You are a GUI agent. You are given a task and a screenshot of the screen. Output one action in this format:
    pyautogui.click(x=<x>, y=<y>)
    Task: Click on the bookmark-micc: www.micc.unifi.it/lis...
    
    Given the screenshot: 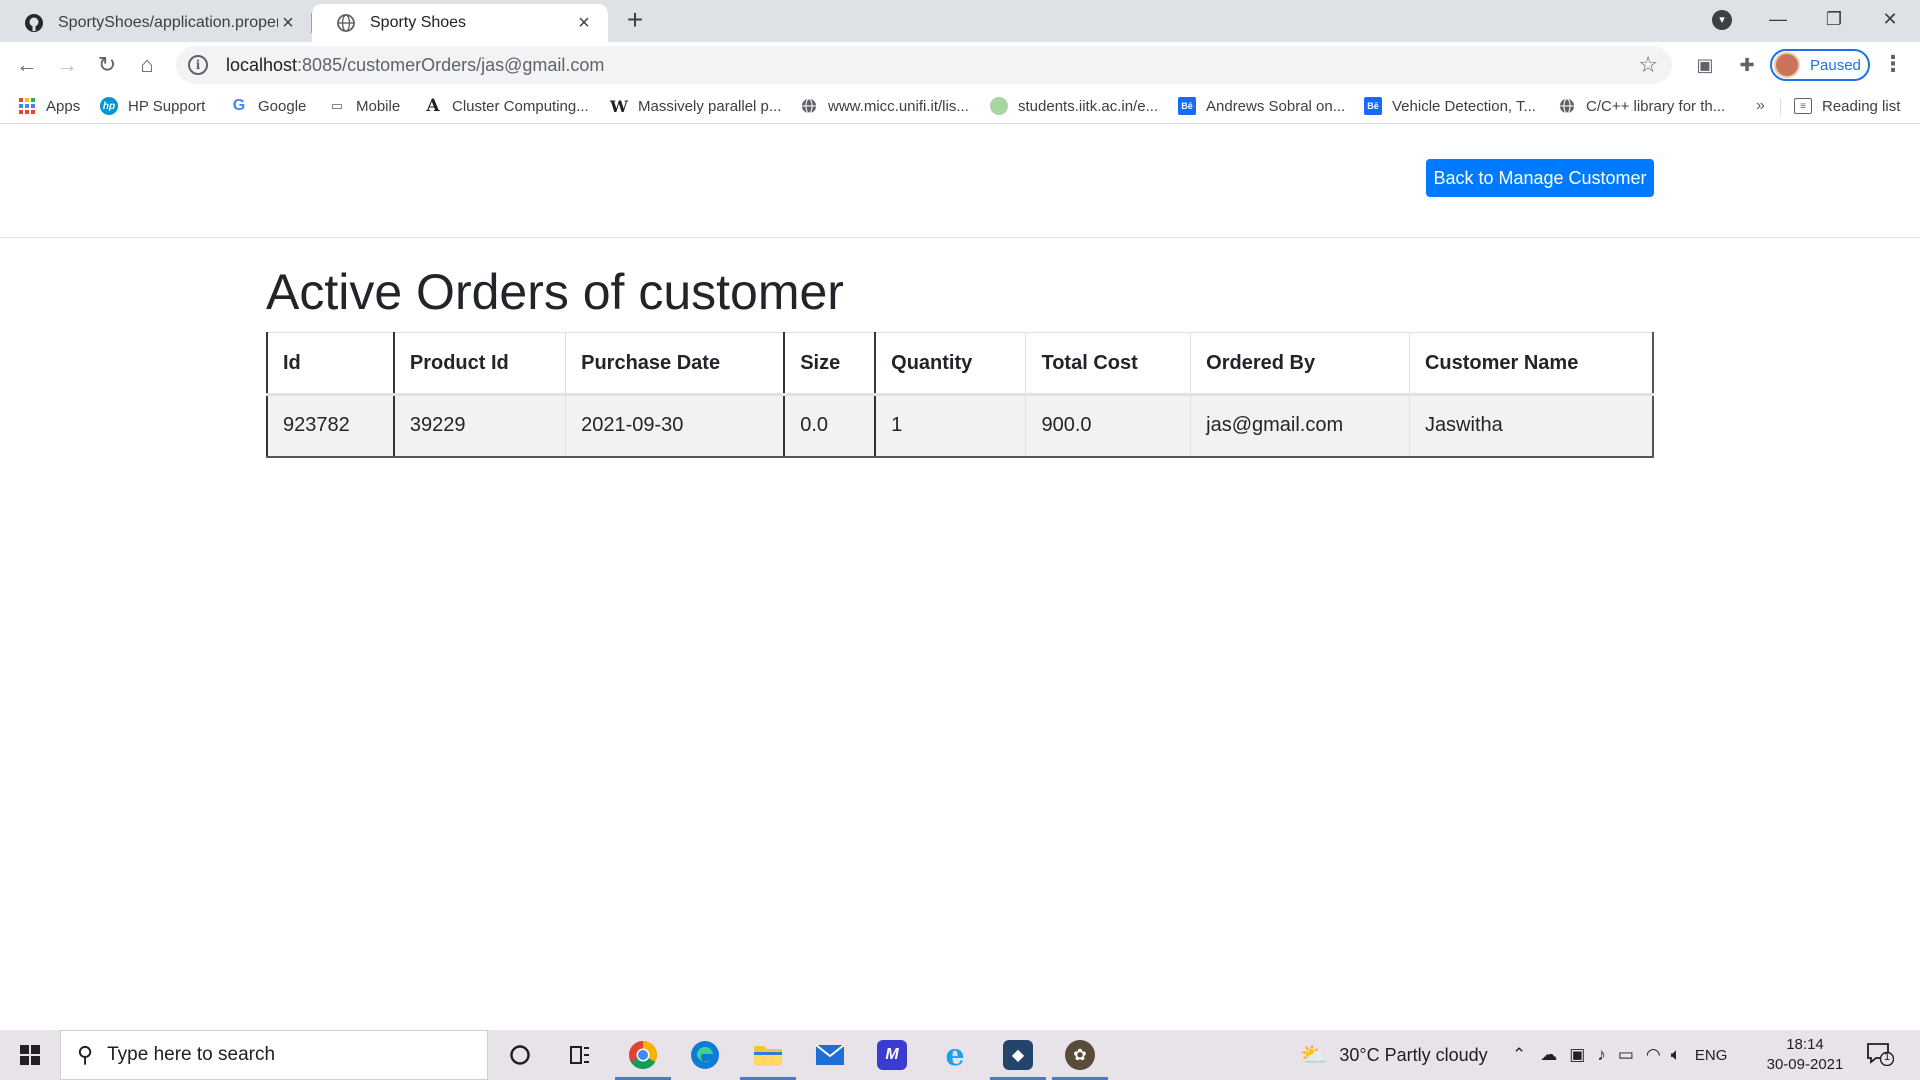 What is the action you would take?
    pyautogui.click(x=884, y=106)
    